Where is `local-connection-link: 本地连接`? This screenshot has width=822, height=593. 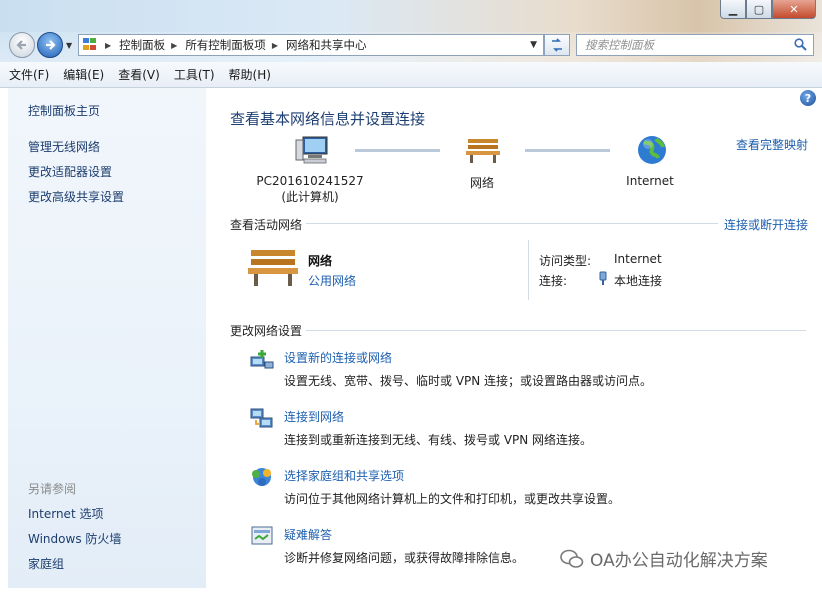 local-connection-link: 本地连接 is located at coordinates (638, 280).